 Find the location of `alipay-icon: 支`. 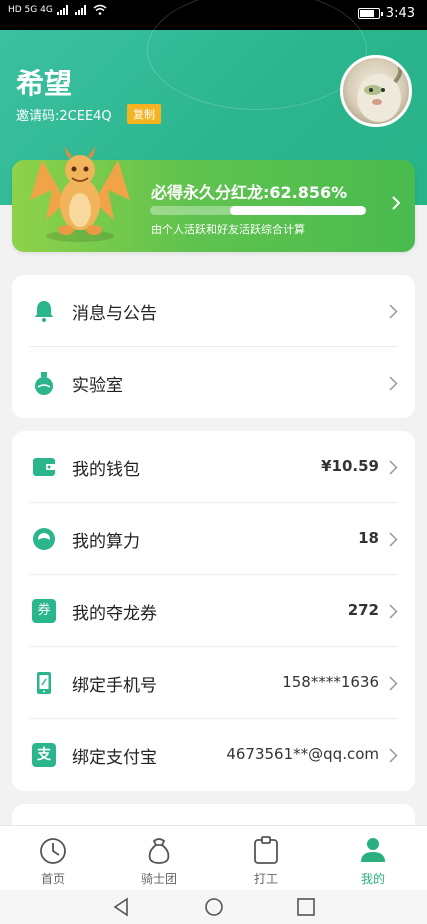

alipay-icon: 支 is located at coordinates (44, 755).